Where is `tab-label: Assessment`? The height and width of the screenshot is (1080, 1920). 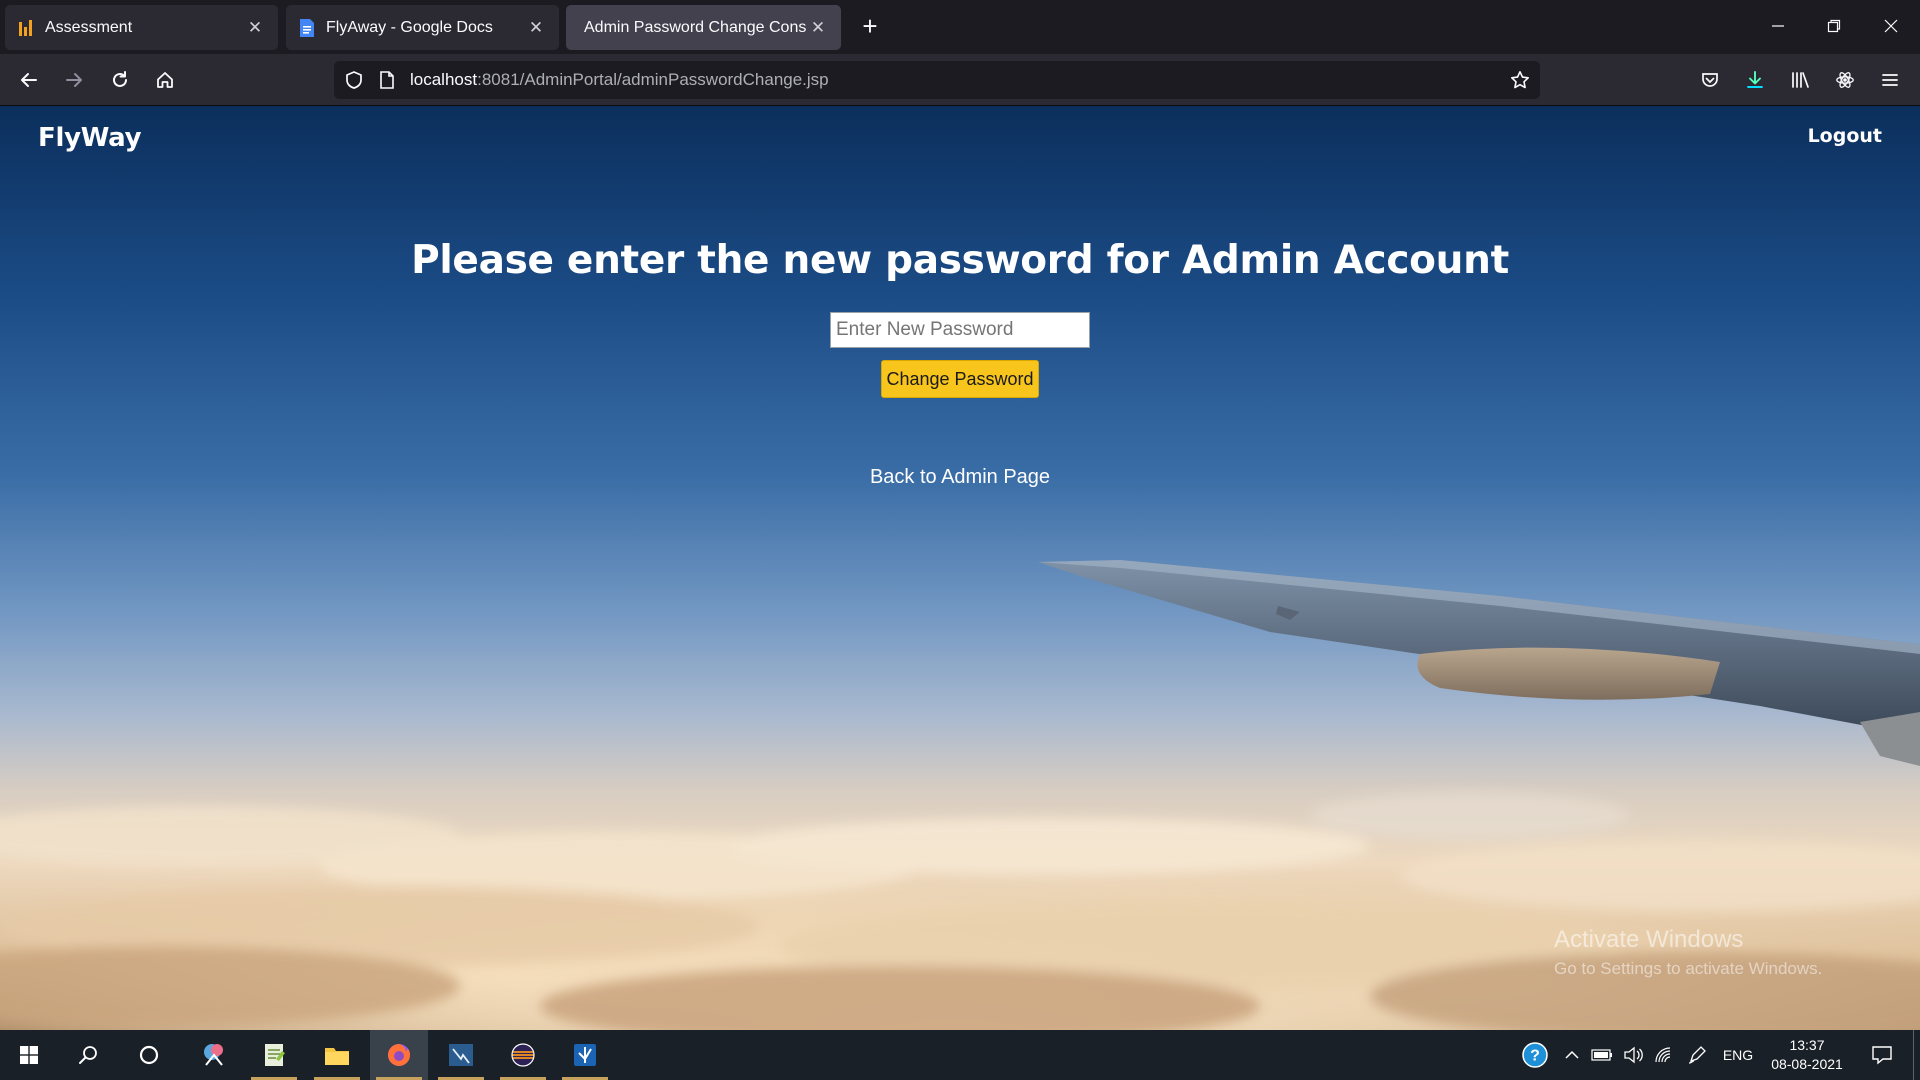 tab-label: Assessment is located at coordinates (89, 27).